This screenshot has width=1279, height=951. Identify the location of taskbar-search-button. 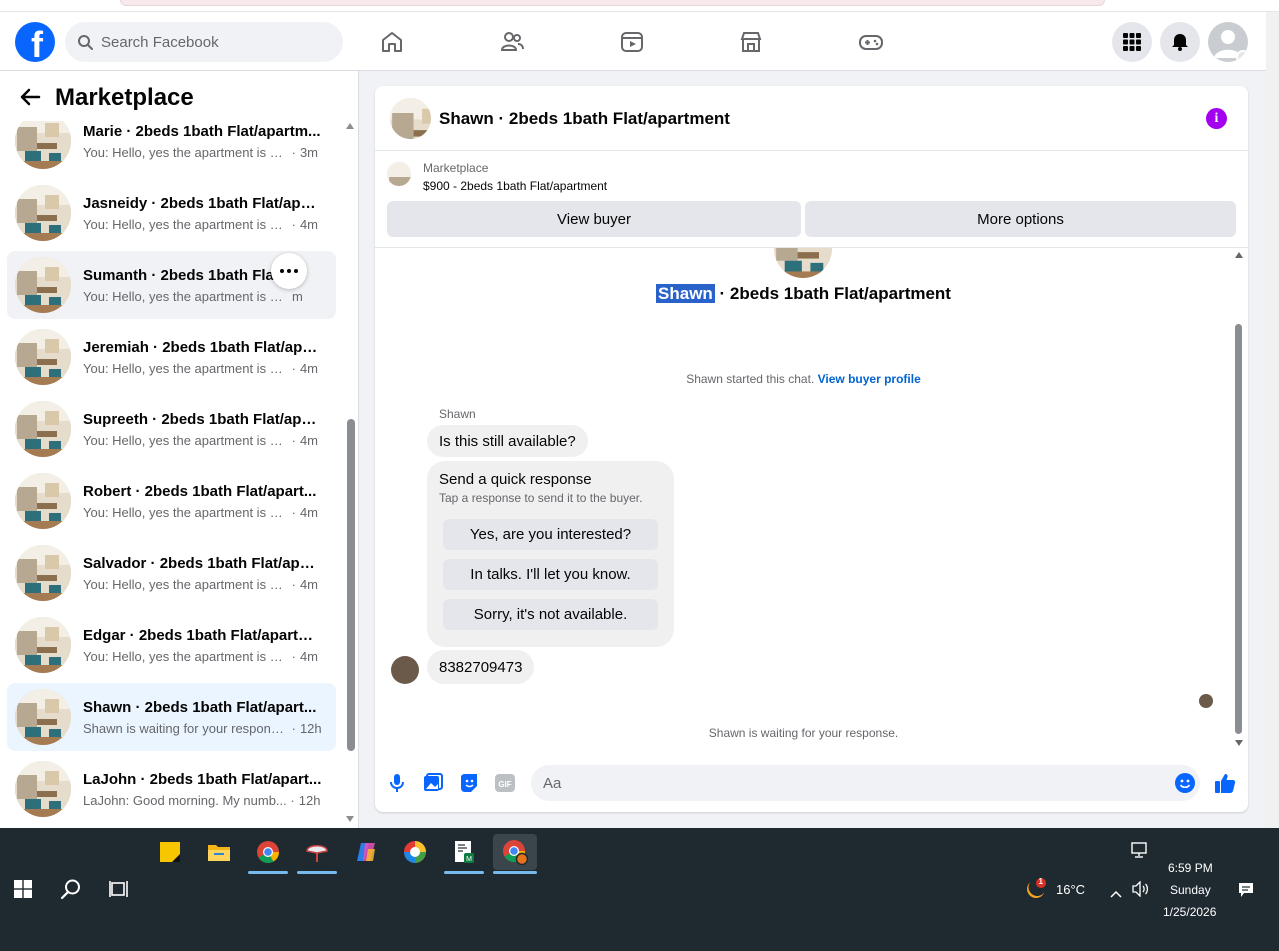
(71, 889).